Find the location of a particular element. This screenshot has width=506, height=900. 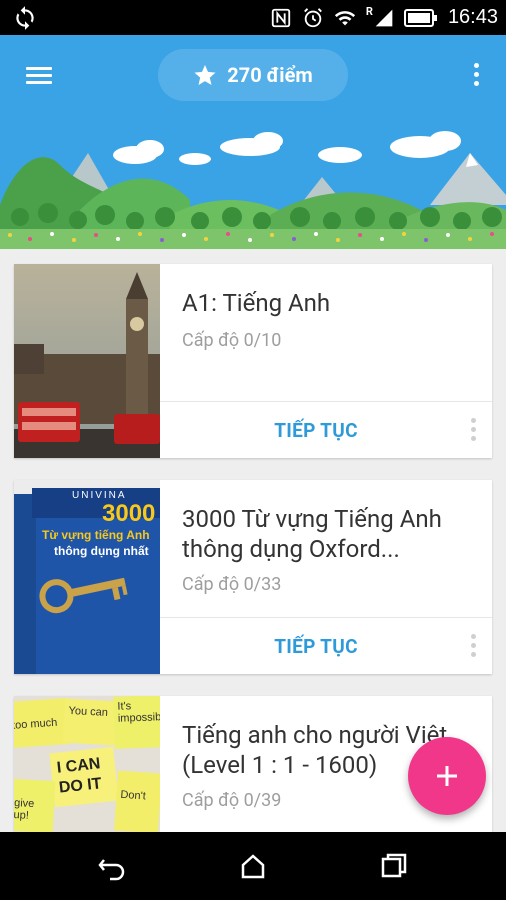

note-i-can-do-it: I CAN DO IT is located at coordinates (84, 777).